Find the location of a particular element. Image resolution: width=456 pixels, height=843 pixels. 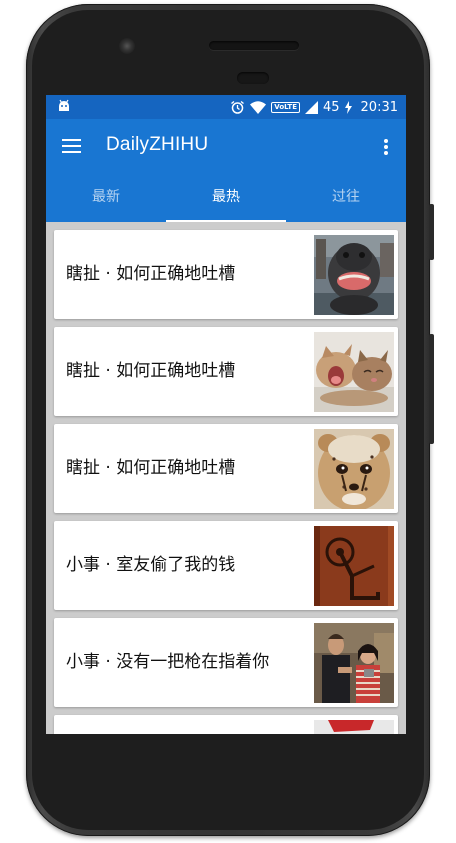

charging-bolt-icon is located at coordinates (348, 107).